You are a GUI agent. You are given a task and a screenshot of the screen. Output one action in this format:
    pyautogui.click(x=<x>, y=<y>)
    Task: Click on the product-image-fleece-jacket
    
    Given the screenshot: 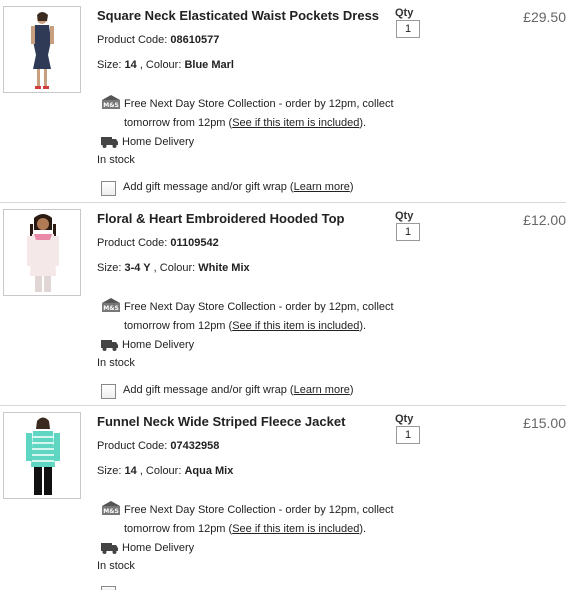 What is the action you would take?
    pyautogui.click(x=42, y=455)
    